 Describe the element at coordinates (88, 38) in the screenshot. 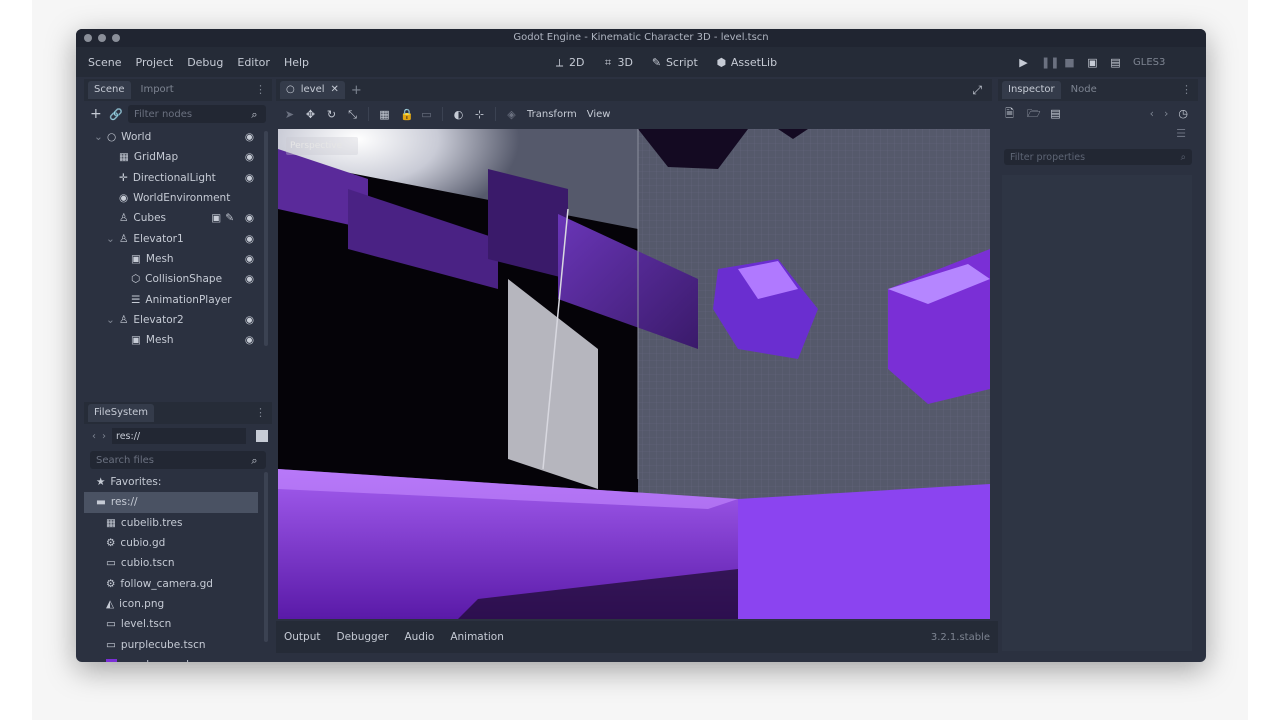

I see `close-window-button` at that location.